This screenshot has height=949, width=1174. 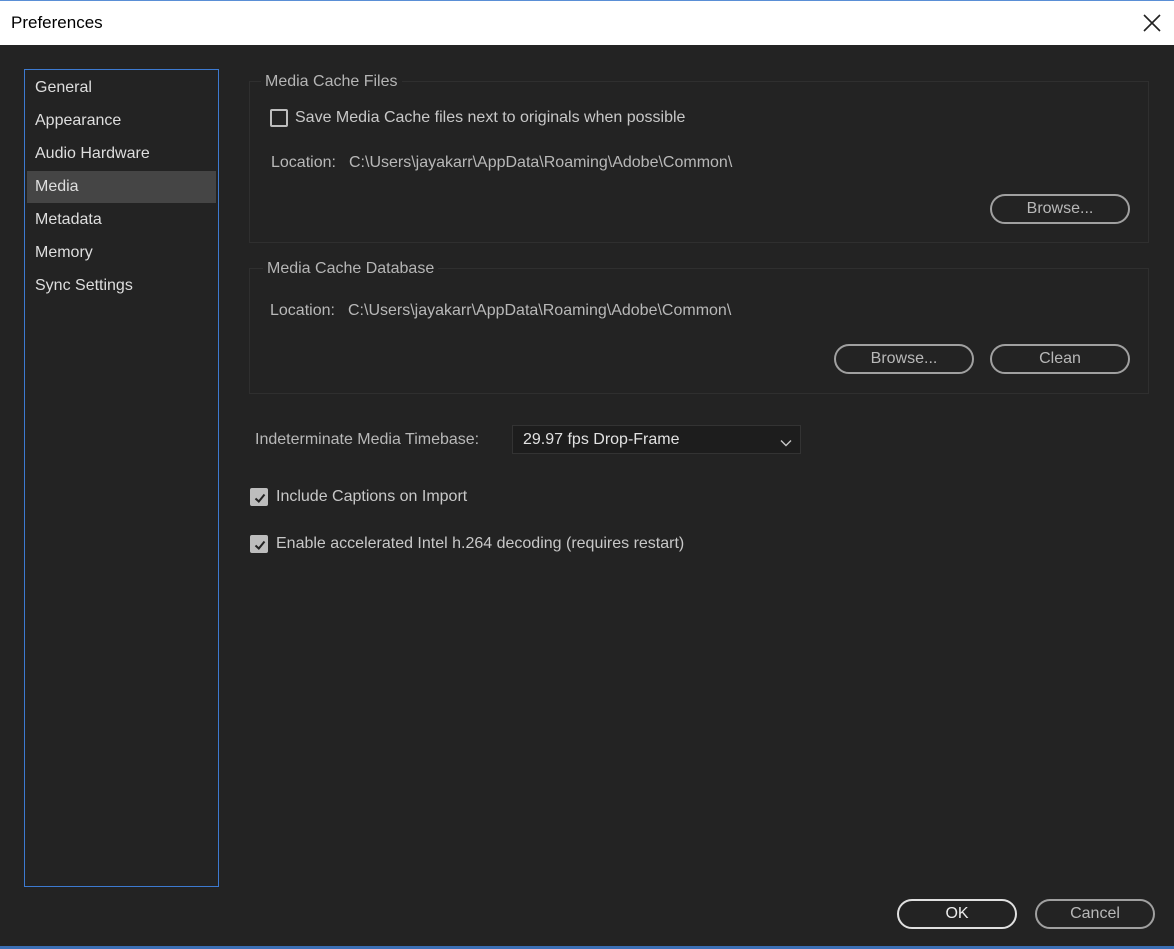 I want to click on timebase-dropdown: 29.97 fps Drop-Frame, so click(x=656, y=439).